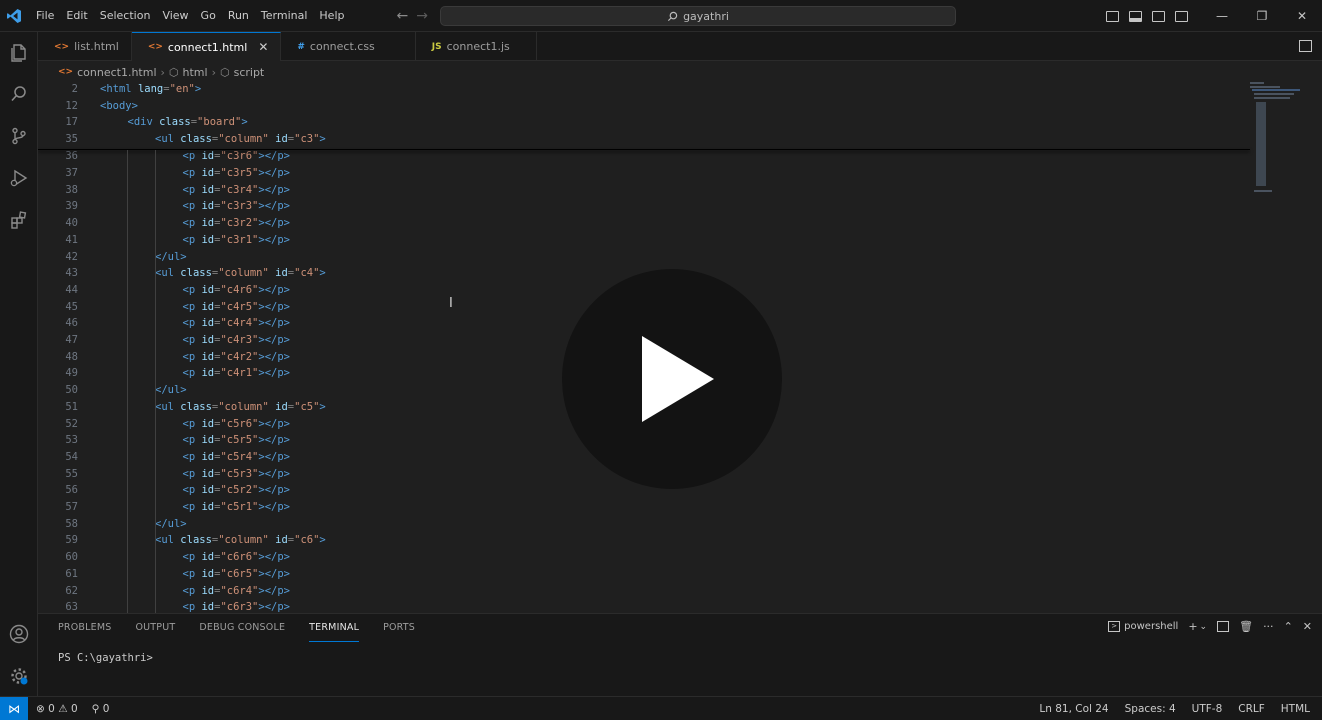 This screenshot has height=720, width=1322. Describe the element at coordinates (101, 709) in the screenshot. I see `ports-status: ⚲ 0` at that location.